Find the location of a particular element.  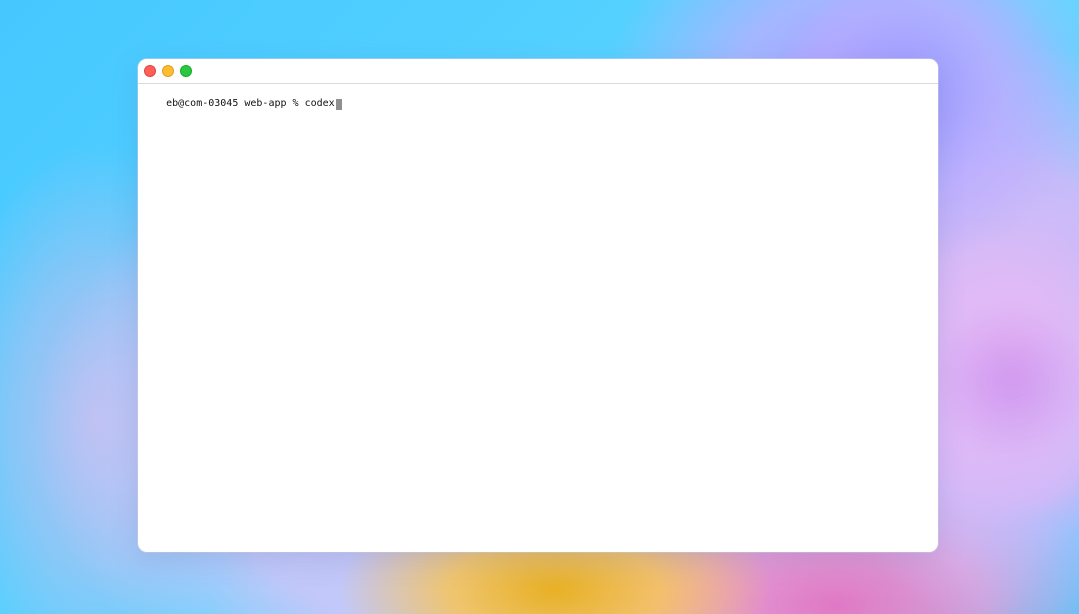

window-controls is located at coordinates (168, 71).